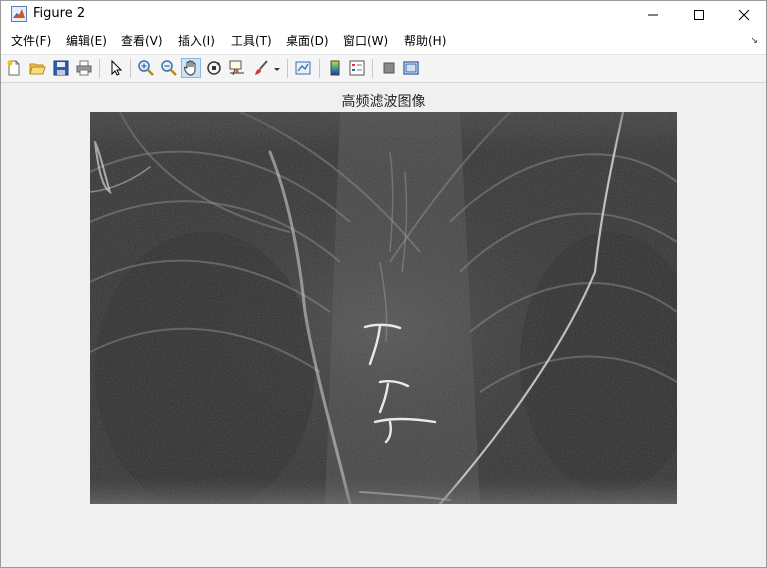 This screenshot has height=568, width=767. I want to click on brush-icon, so click(261, 68).